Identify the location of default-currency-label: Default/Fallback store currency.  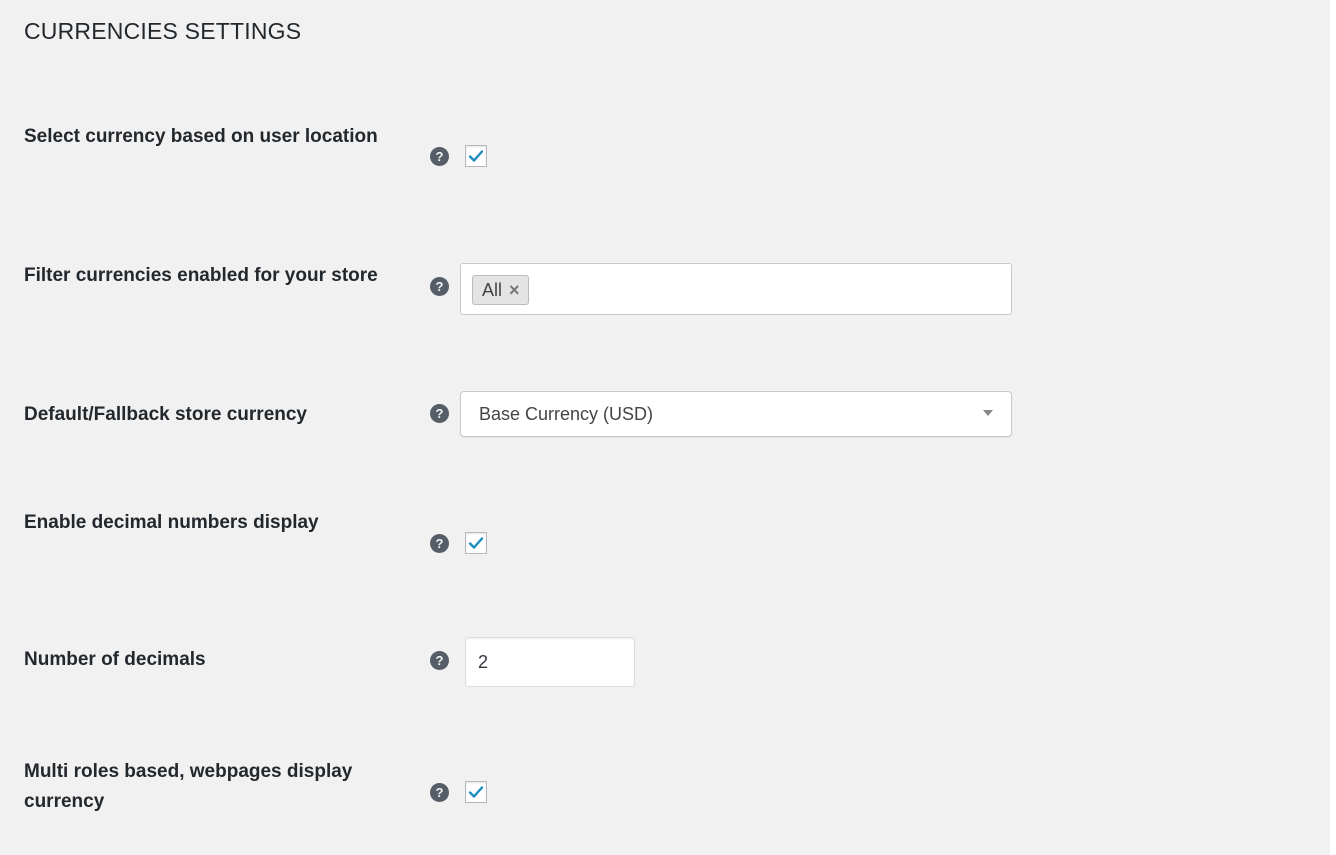
(165, 414).